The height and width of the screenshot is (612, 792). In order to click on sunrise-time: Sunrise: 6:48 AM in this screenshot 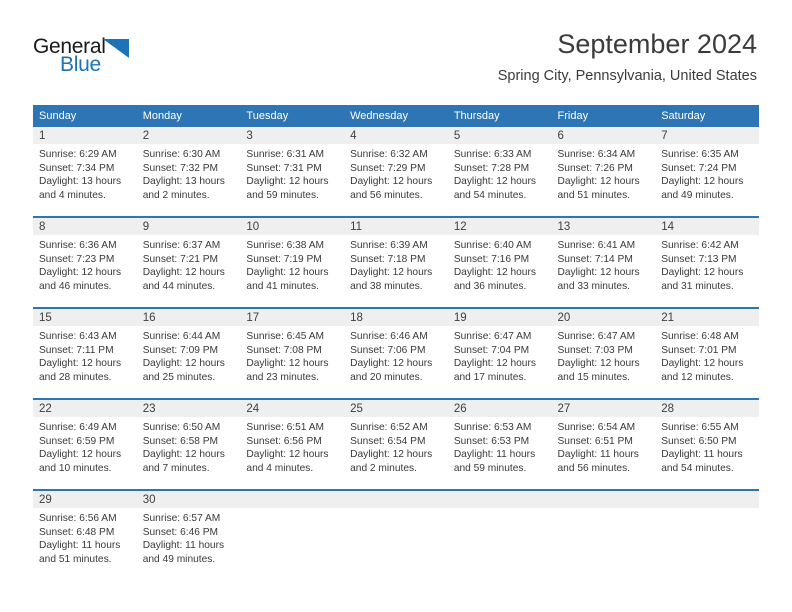, I will do `click(700, 336)`.